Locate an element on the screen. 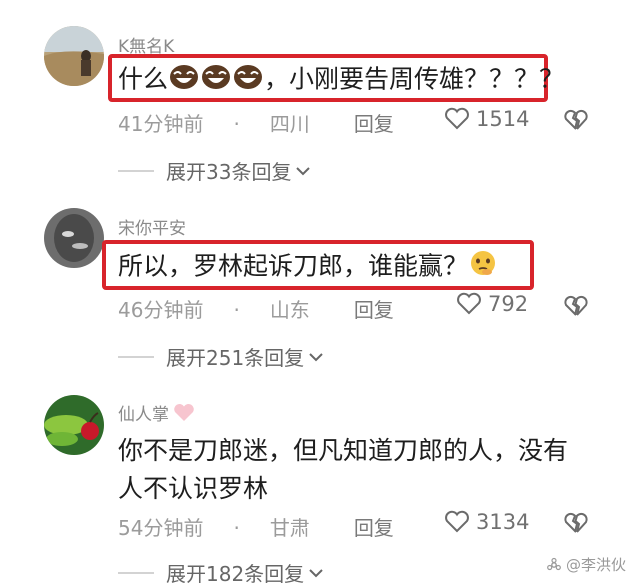 This screenshot has height=587, width=640. comment-text-line: 你不是刀郎迷，但凡知道刀郎的人，没有 is located at coordinates (343, 450).